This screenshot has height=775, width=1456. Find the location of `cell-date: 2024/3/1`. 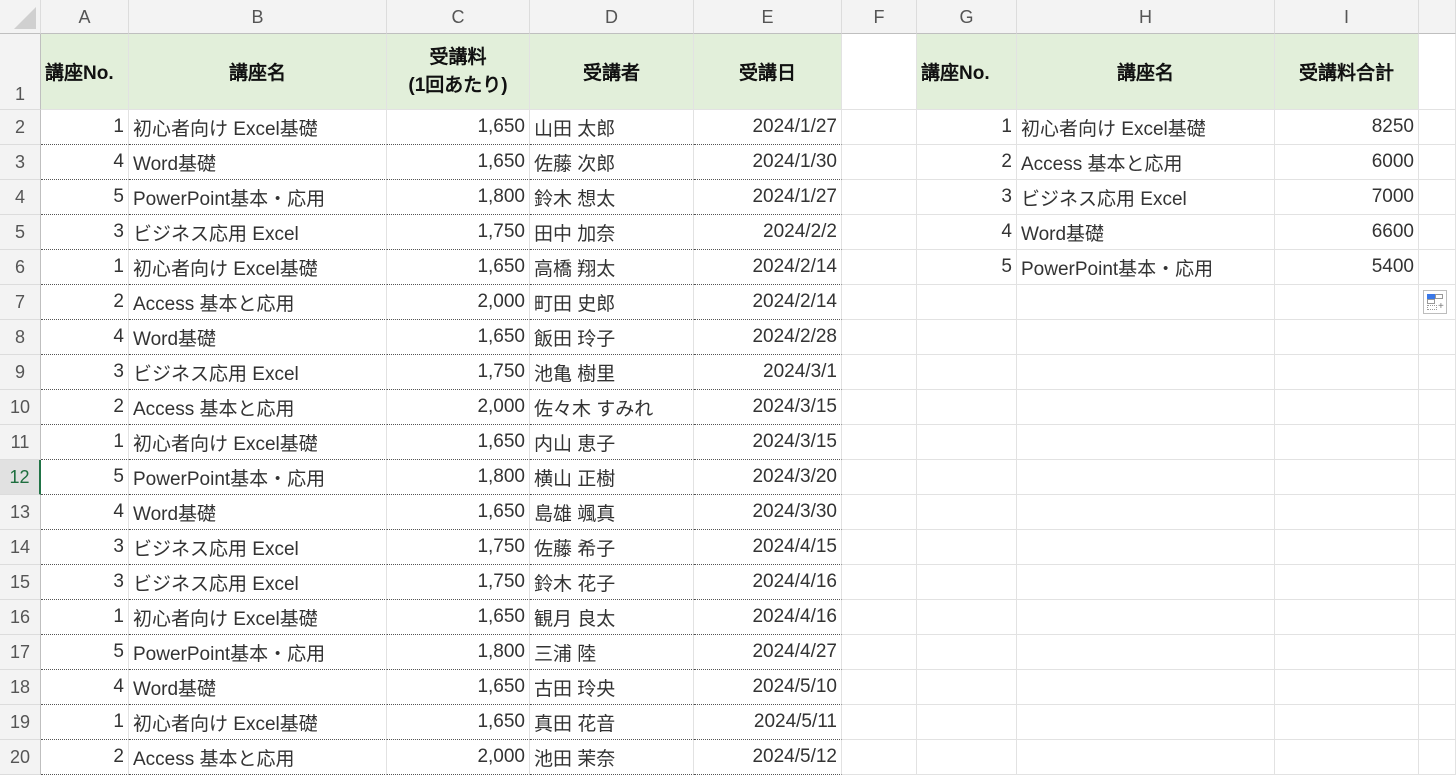

cell-date: 2024/3/1 is located at coordinates (768, 372).